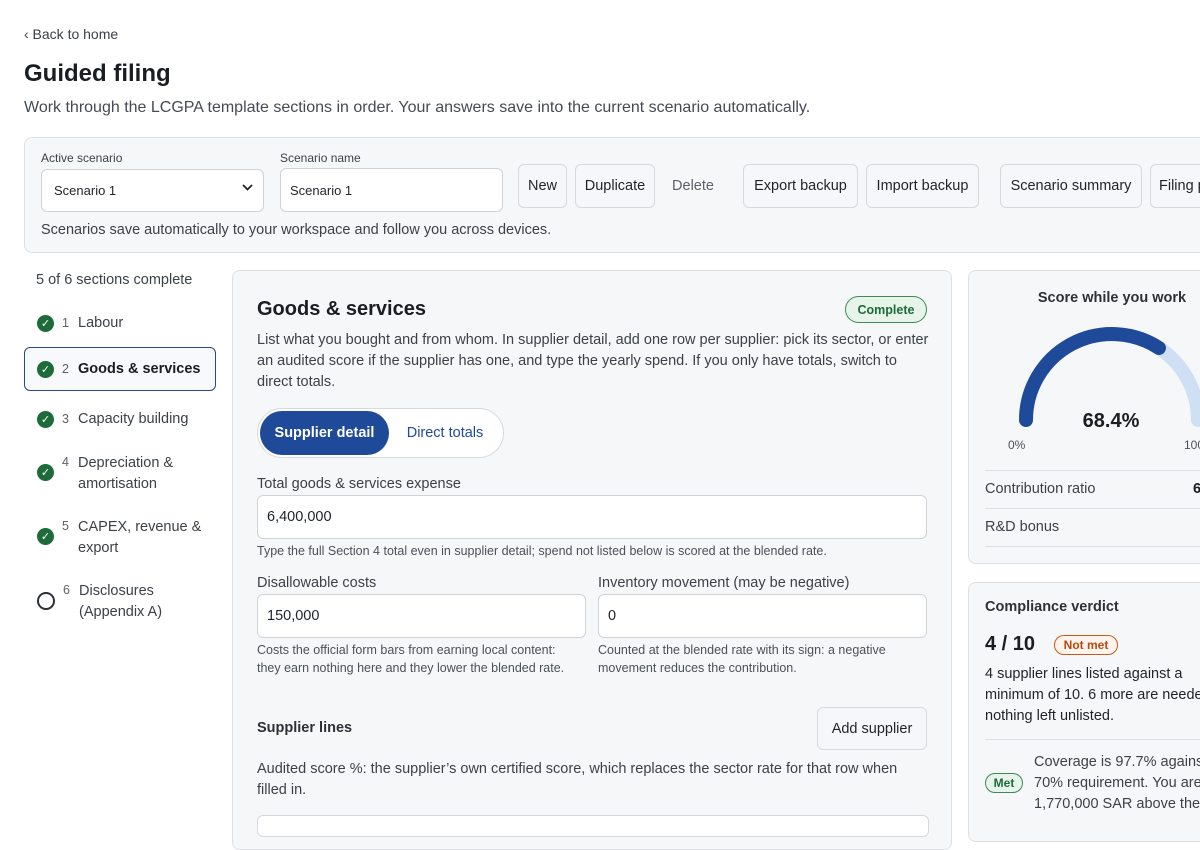  I want to click on sidebar-item-disclosures: 6 Disclosures (Appendix A), so click(120, 602).